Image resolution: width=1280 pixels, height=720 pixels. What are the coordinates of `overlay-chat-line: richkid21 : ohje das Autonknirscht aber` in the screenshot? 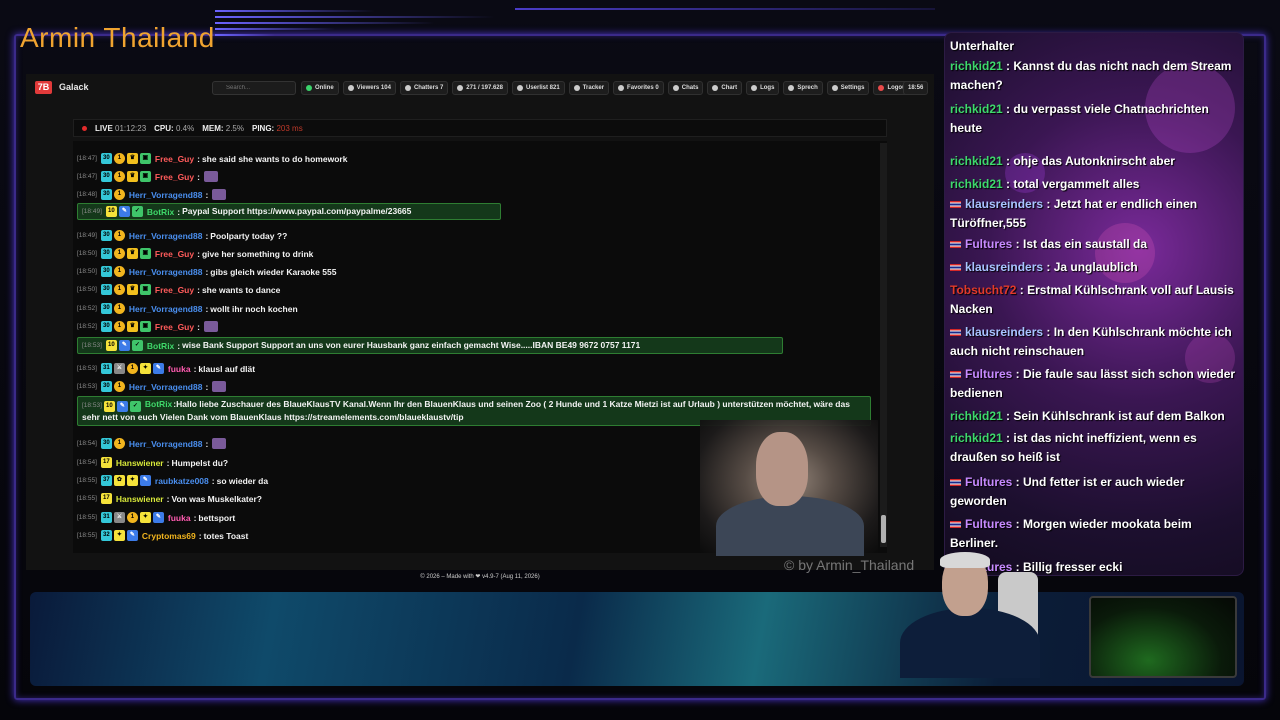 It's located at (1094, 161).